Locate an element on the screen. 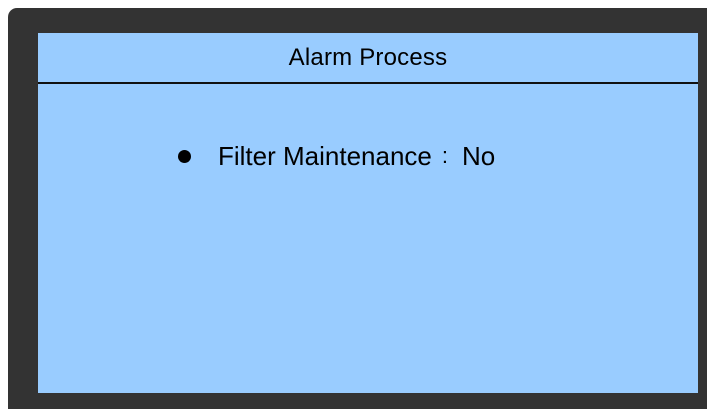  title-bar: Alarm Process is located at coordinates (368, 58).